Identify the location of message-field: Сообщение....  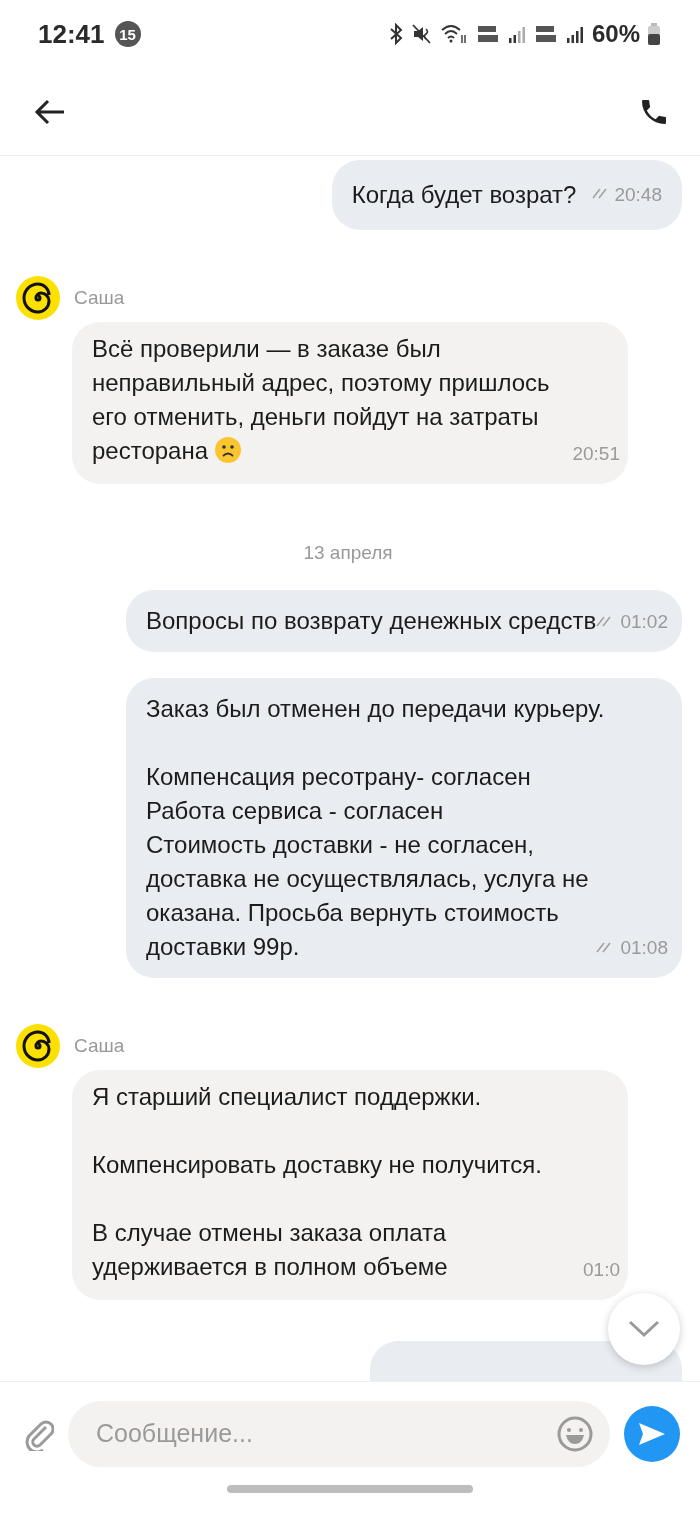
(339, 1433).